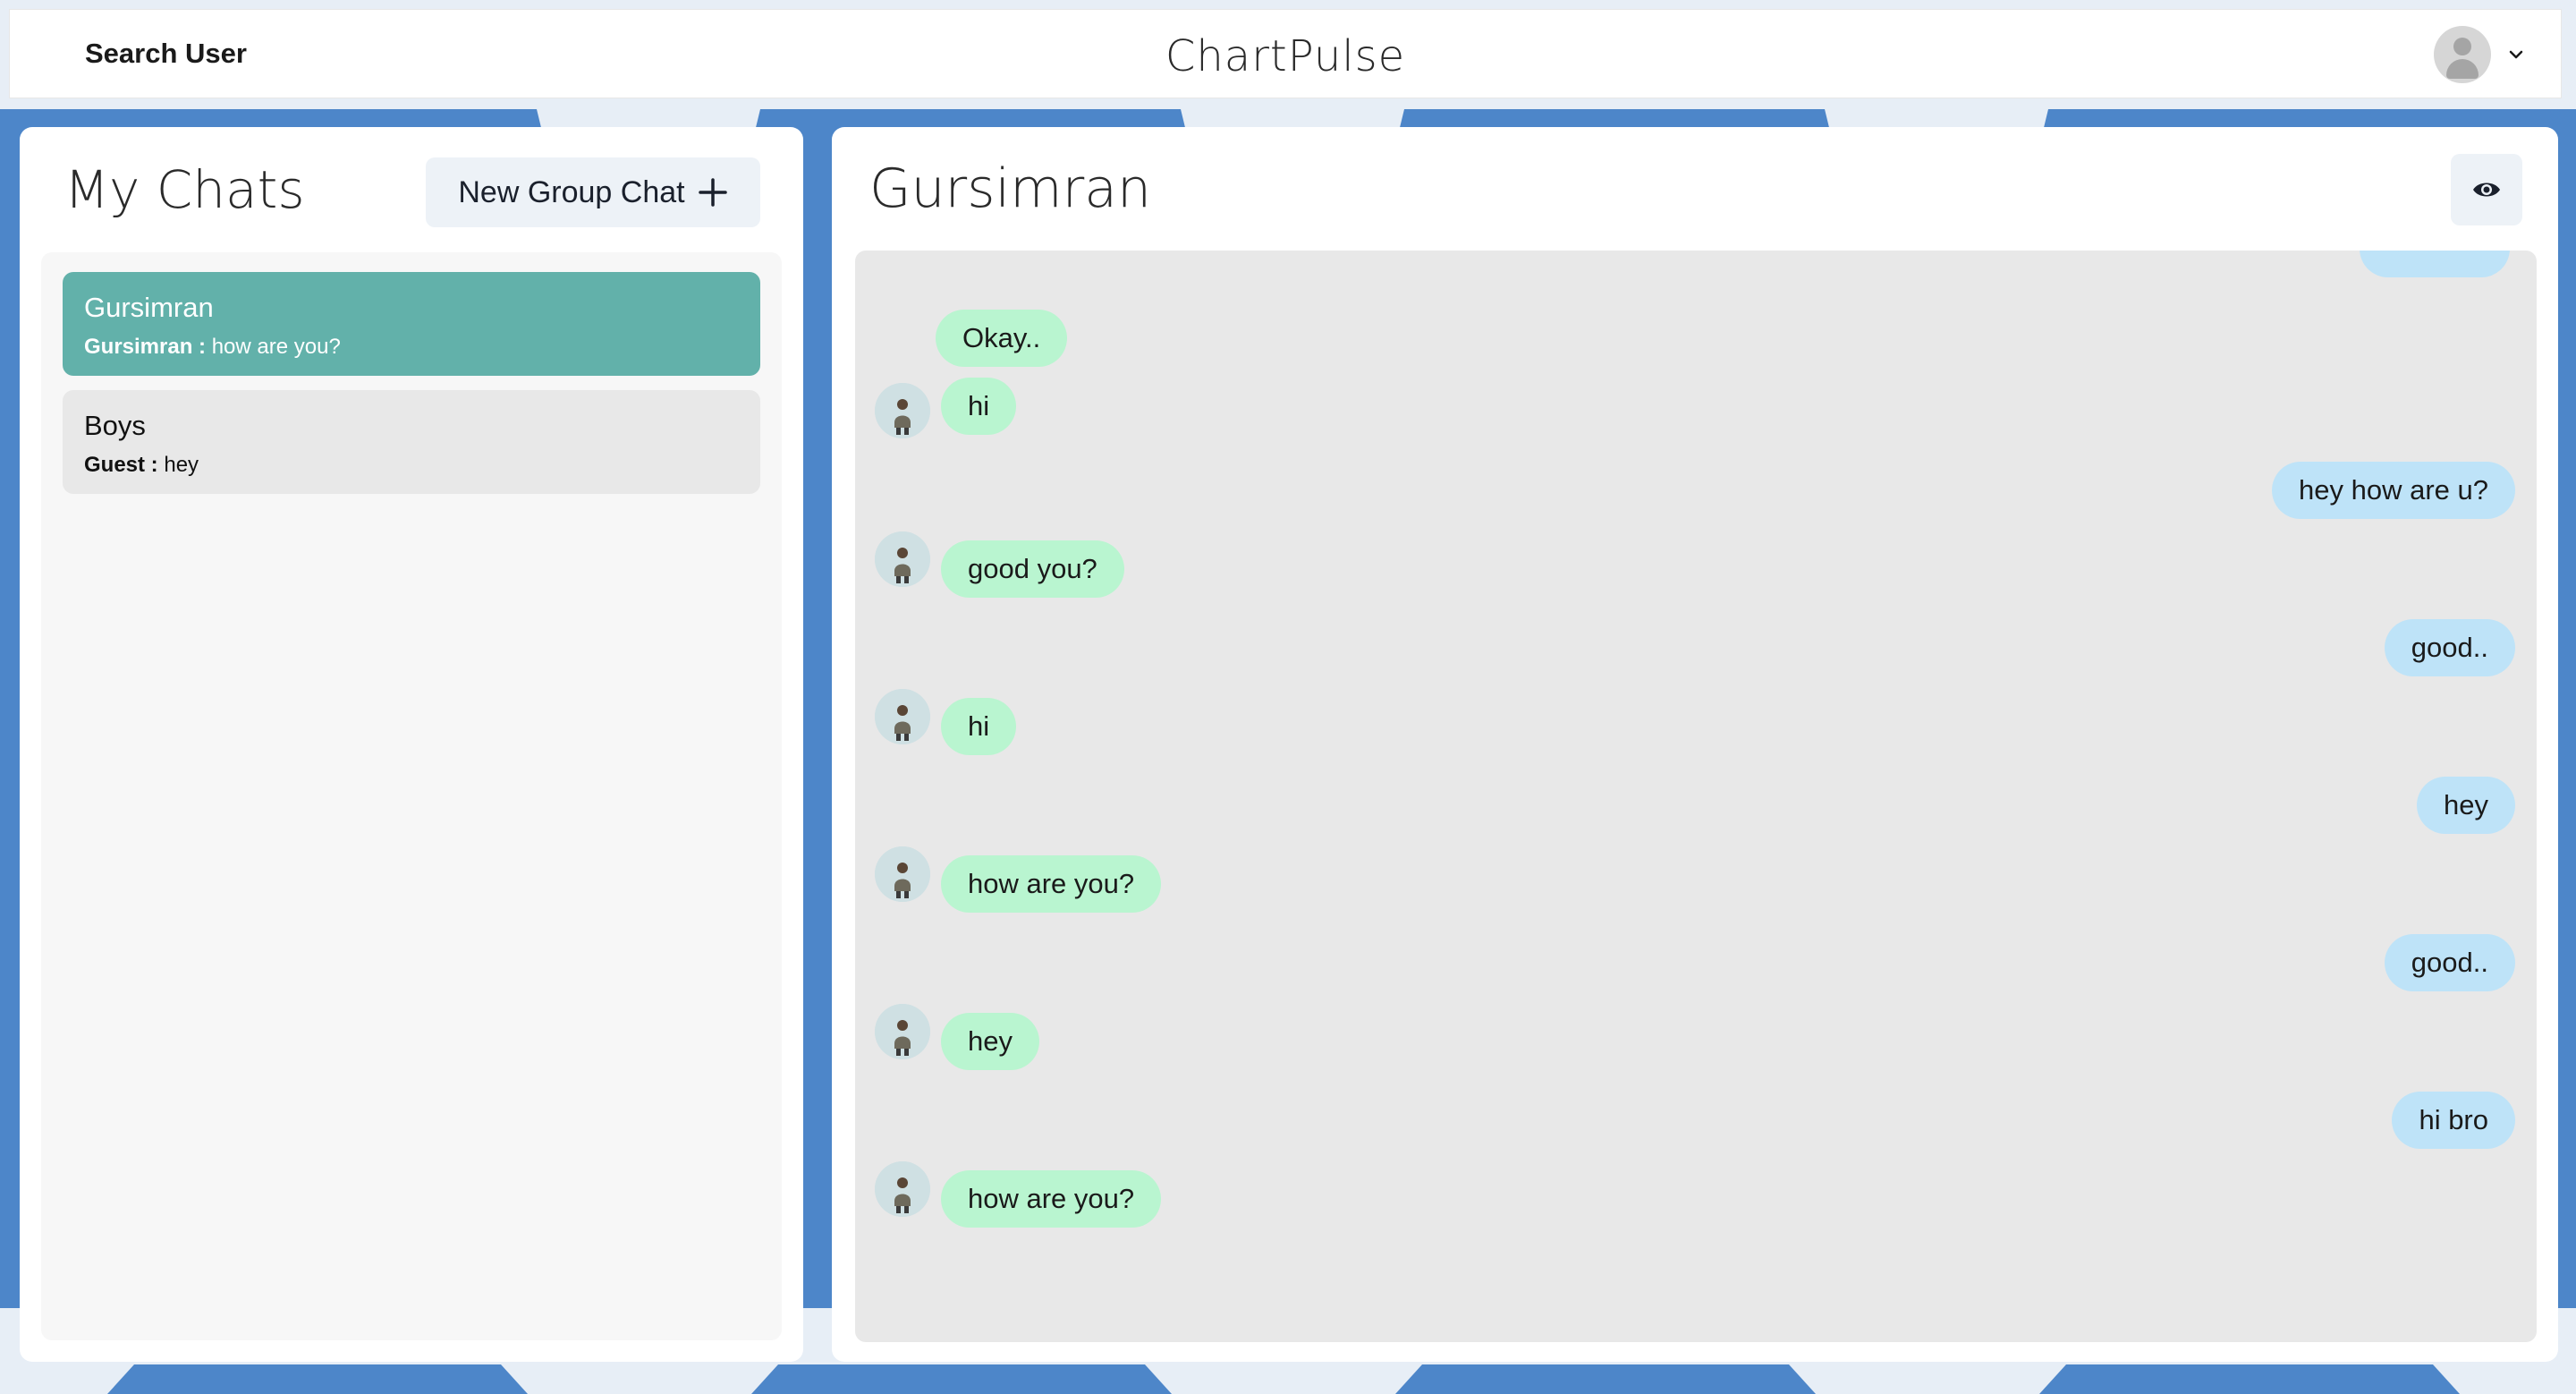 The width and height of the screenshot is (2576, 1394). What do you see at coordinates (145, 347) in the screenshot?
I see `chat-last-sender: Gursimran :` at bounding box center [145, 347].